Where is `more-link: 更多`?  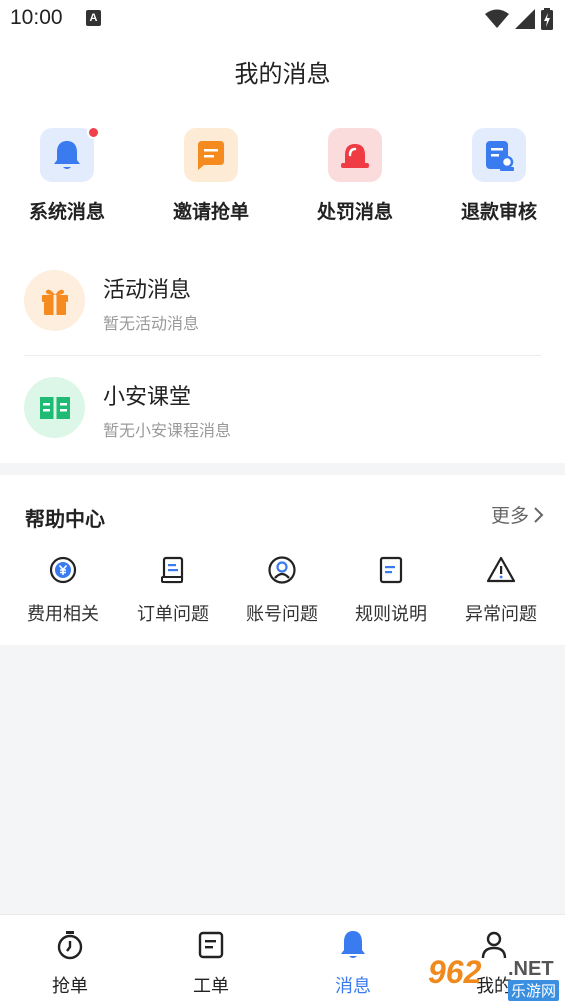 more-link: 更多 is located at coordinates (518, 514).